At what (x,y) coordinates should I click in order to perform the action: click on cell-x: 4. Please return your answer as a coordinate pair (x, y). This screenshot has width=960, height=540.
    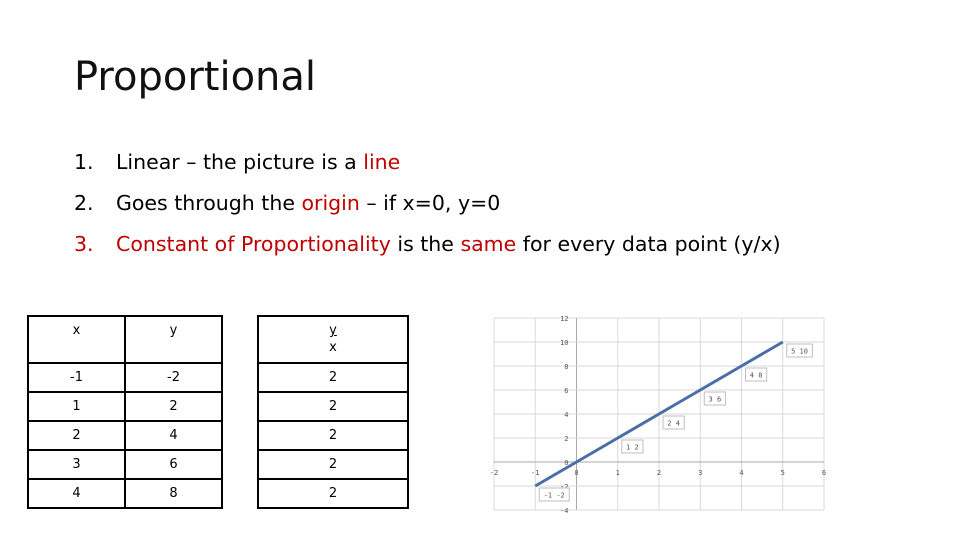
    Looking at the image, I should click on (76, 493).